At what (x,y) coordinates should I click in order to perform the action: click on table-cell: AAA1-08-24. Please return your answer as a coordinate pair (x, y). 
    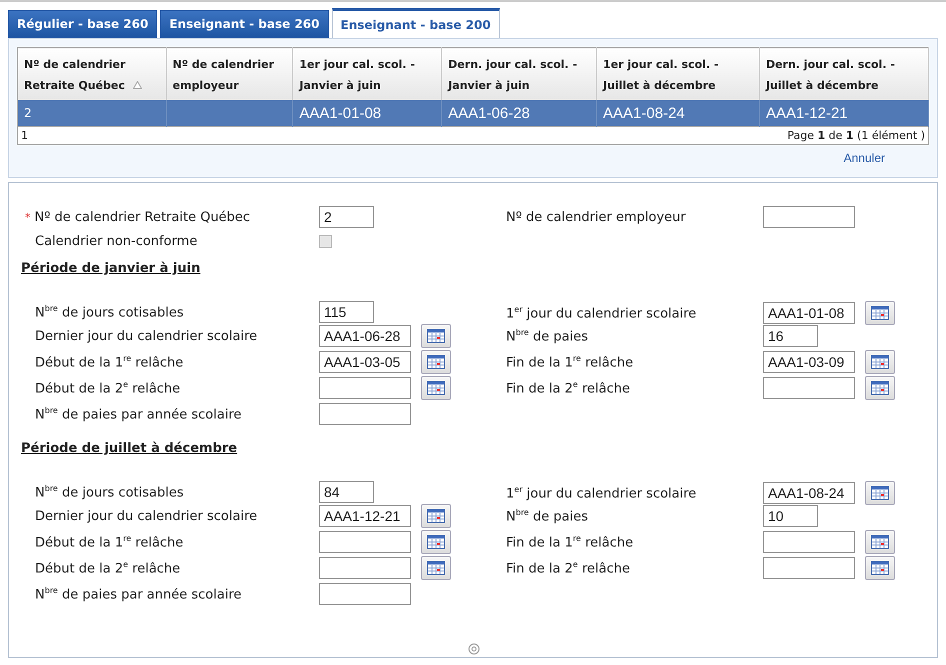
    Looking at the image, I should click on (644, 113).